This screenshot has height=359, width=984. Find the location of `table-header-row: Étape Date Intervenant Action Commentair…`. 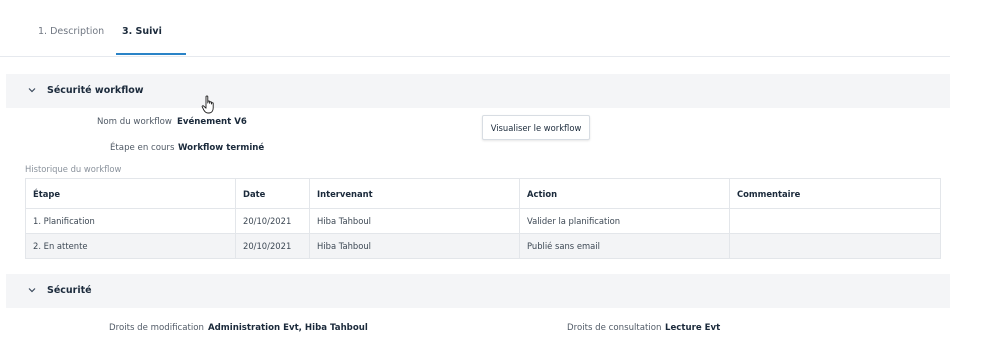

table-header-row: Étape Date Intervenant Action Commentair… is located at coordinates (483, 193).